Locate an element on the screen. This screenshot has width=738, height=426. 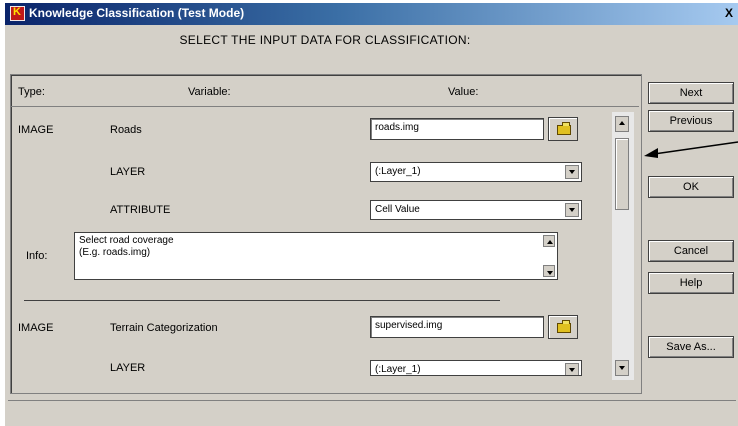
panel-scrollbar is located at coordinates (623, 246).